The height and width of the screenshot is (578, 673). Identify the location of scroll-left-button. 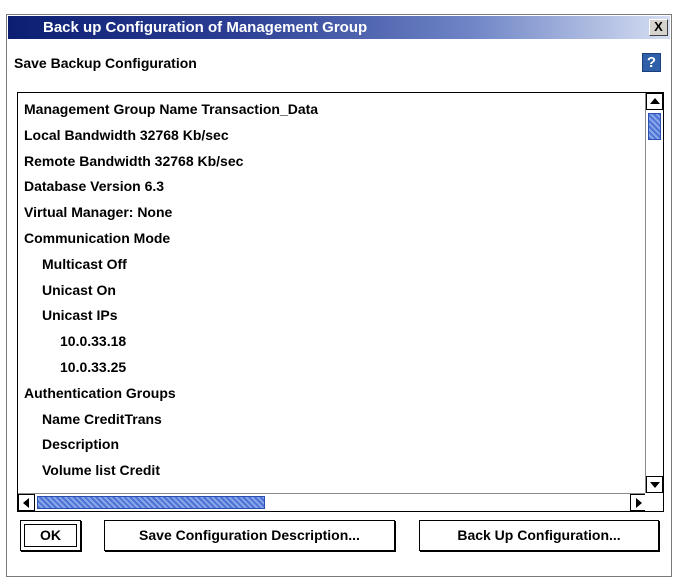
(26, 502).